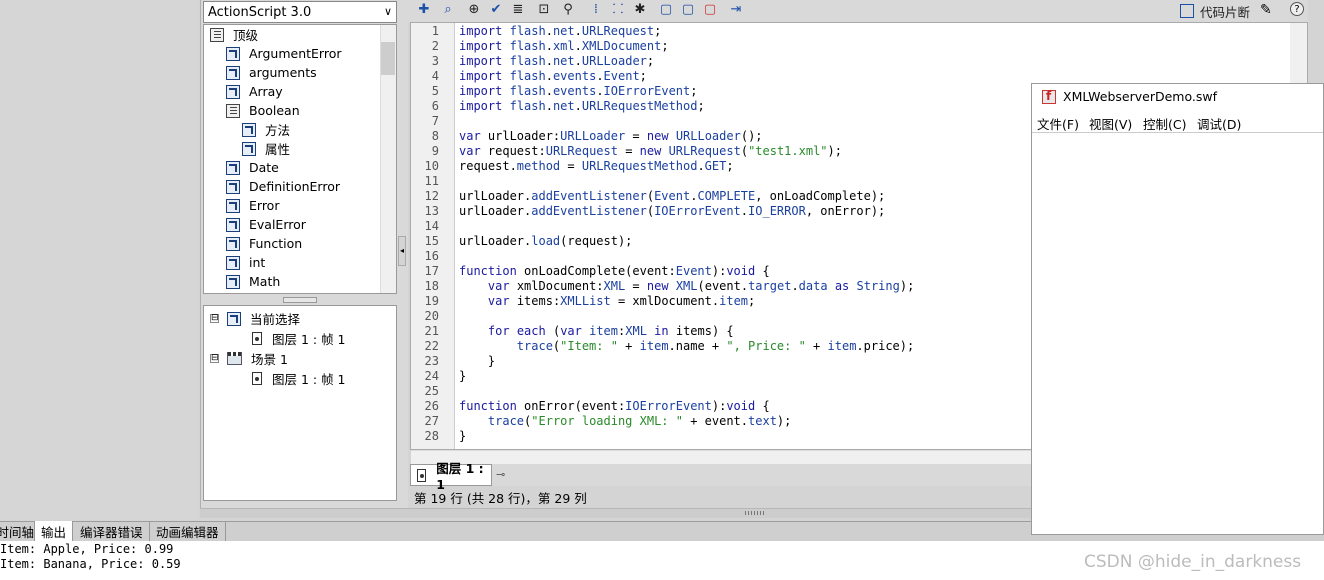  What do you see at coordinates (266, 148) in the screenshot?
I see `toolbox-item-properties: 属性` at bounding box center [266, 148].